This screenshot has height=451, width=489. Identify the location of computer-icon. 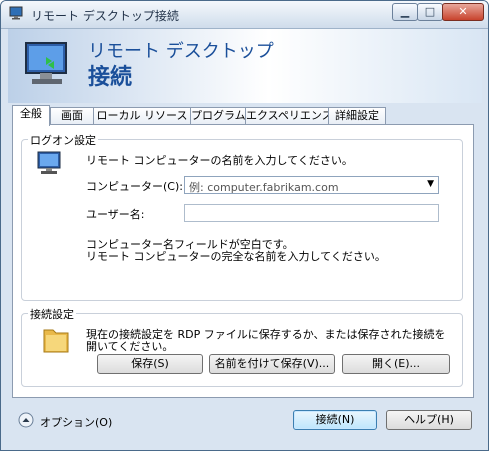
(49, 162).